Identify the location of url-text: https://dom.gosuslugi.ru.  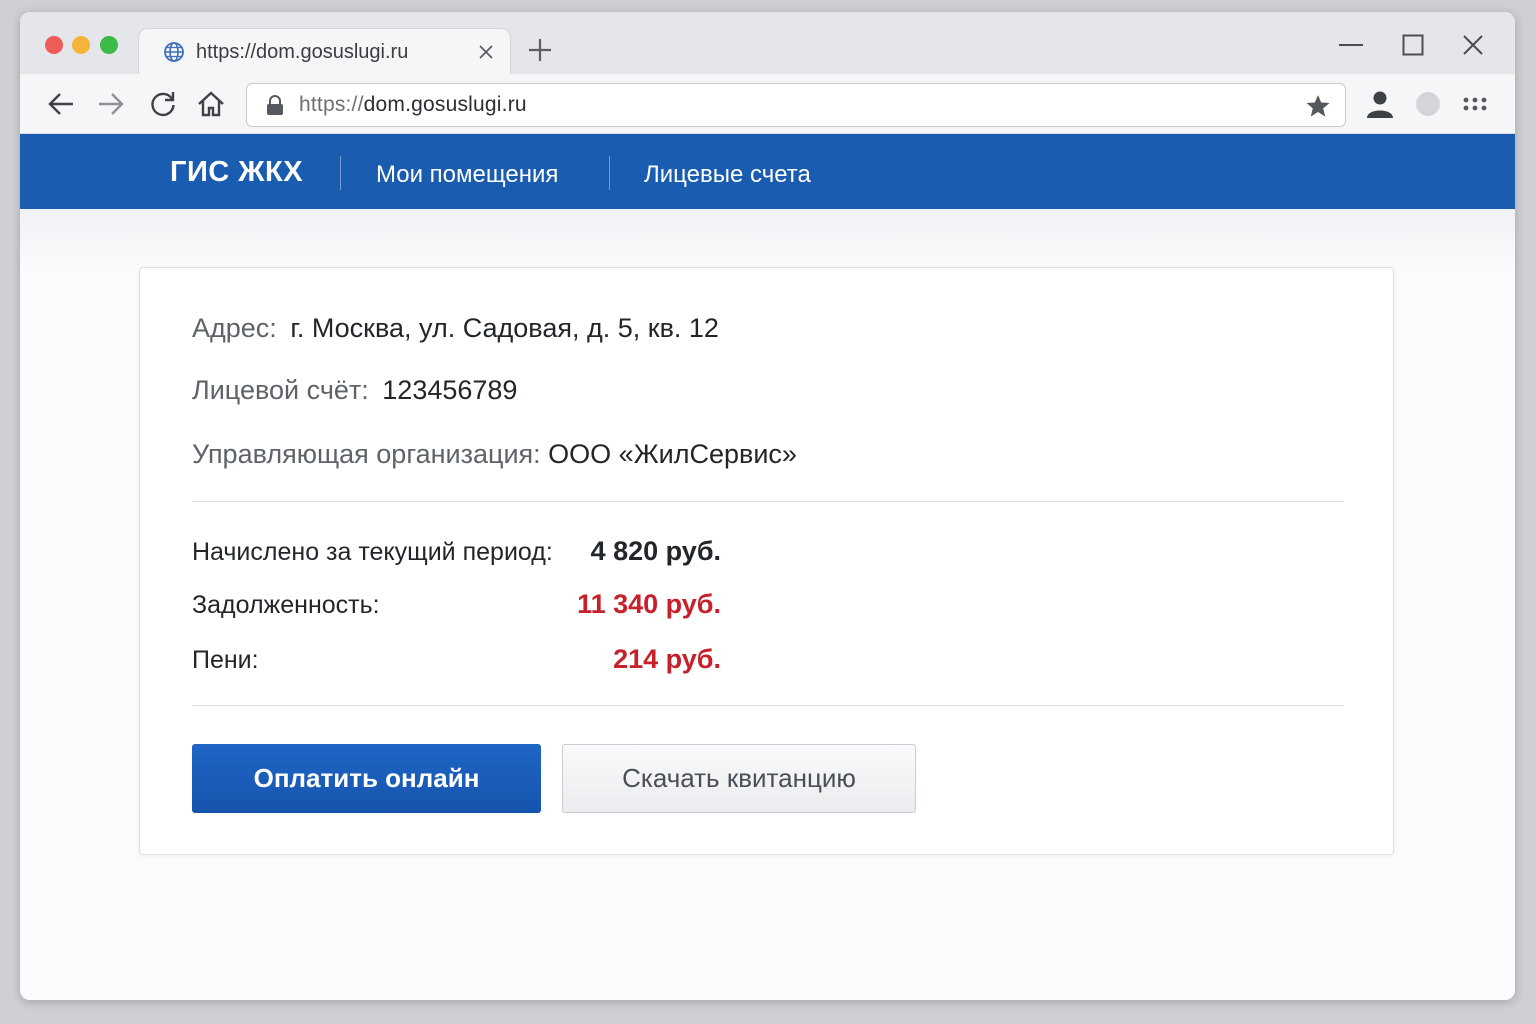
(413, 104).